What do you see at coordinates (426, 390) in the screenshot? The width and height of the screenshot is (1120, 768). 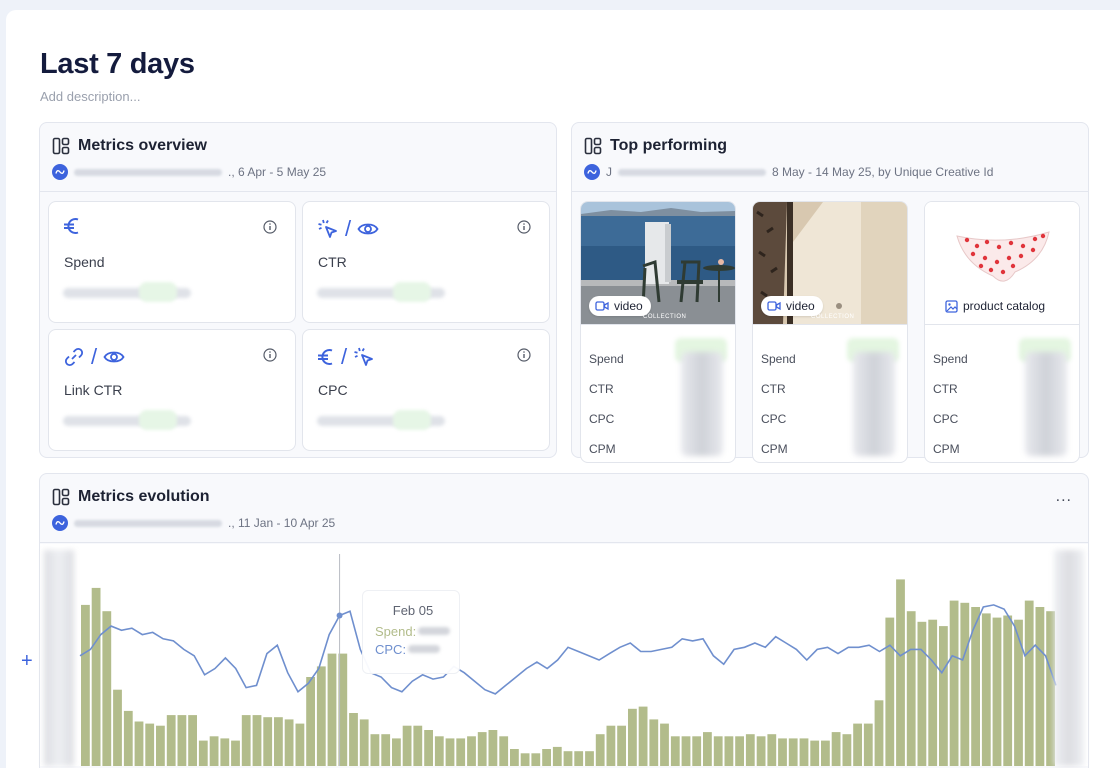 I see `metric-card-cpc: / CPC` at bounding box center [426, 390].